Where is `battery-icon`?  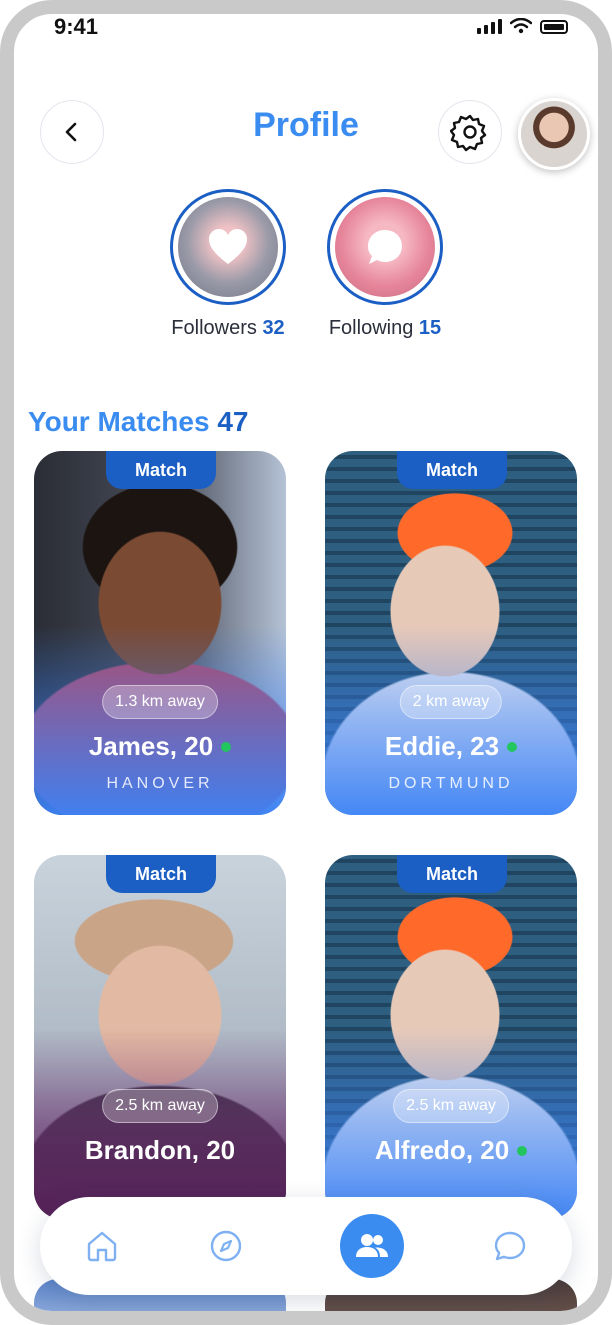
battery-icon is located at coordinates (554, 27).